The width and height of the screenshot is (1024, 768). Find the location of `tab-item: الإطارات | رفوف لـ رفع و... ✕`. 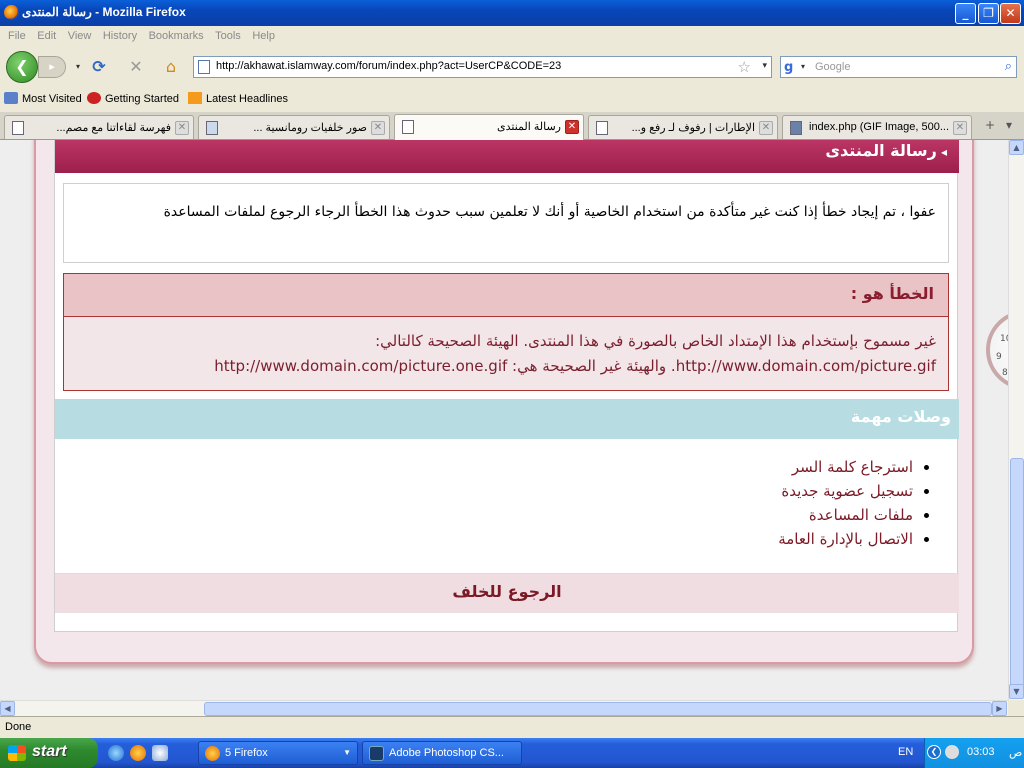

tab-item: الإطارات | رفوف لـ رفع و... ✕ is located at coordinates (683, 127).